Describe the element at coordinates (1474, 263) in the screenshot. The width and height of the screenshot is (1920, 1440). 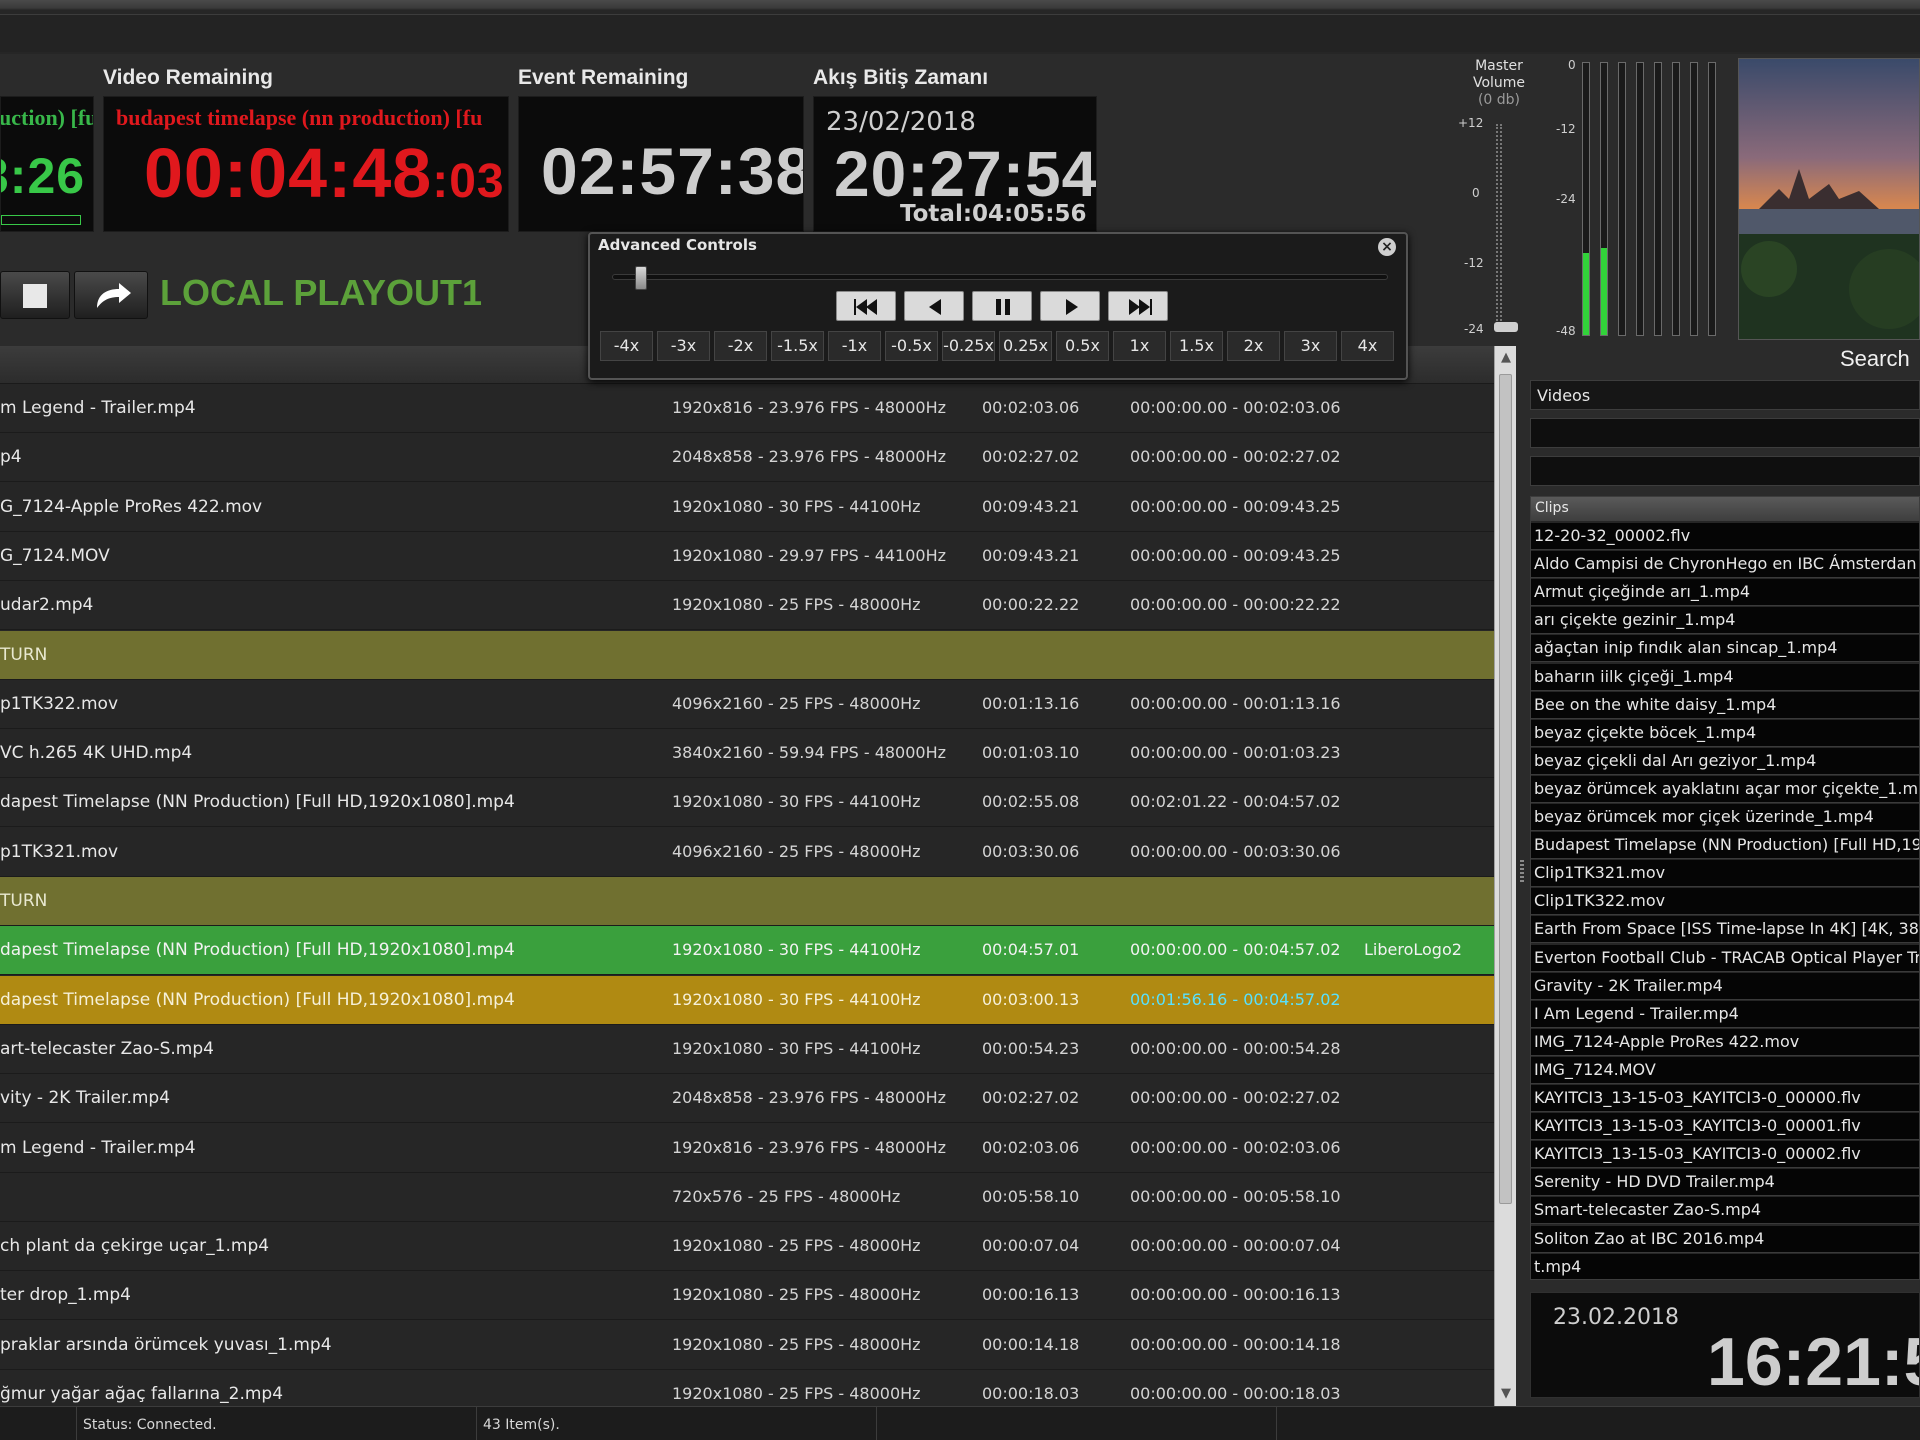
I see `fader-scale-label: -12` at that location.